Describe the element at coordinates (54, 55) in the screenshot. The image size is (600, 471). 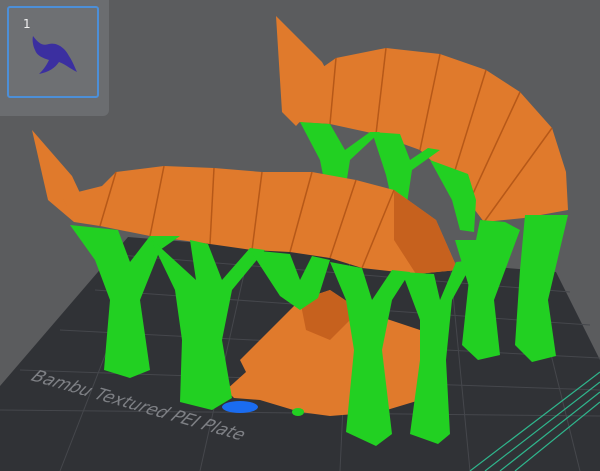
I see `part-silhouette-icon` at that location.